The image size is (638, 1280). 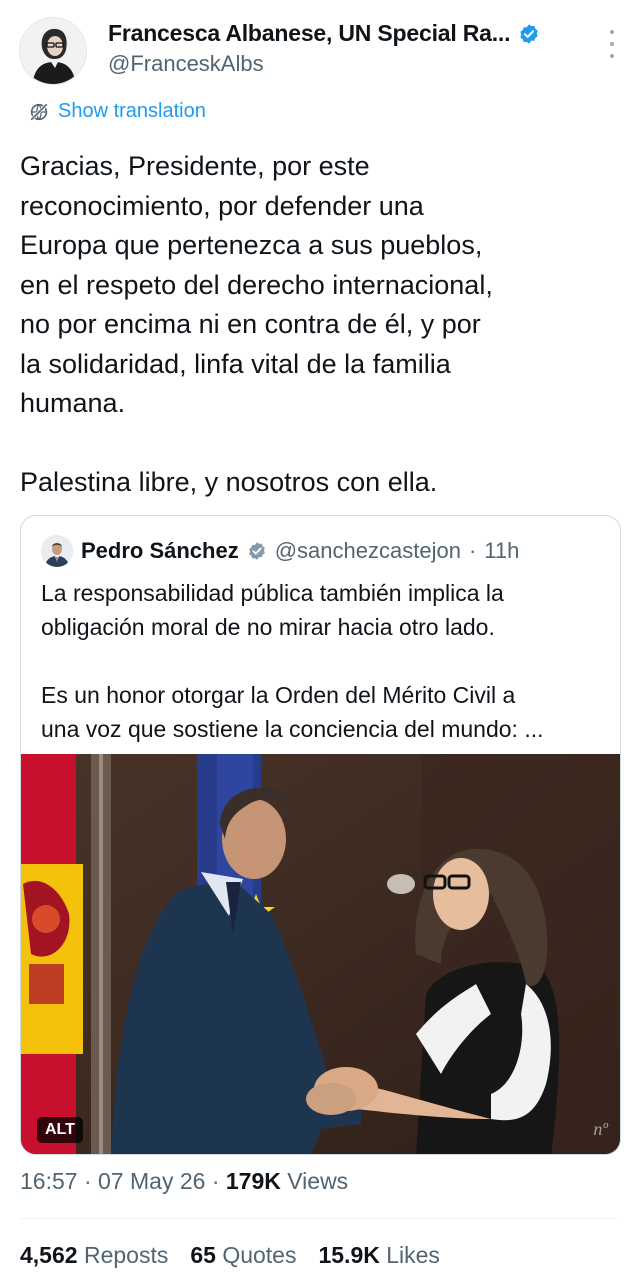 I want to click on likes-count: 15.9K, so click(x=349, y=1255).